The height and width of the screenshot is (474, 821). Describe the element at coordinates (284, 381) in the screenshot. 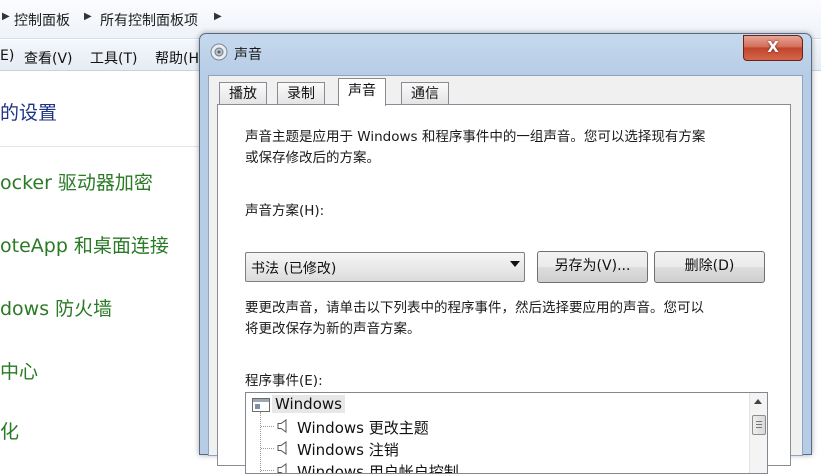

I see `events-label: 程序事件(E):` at that location.